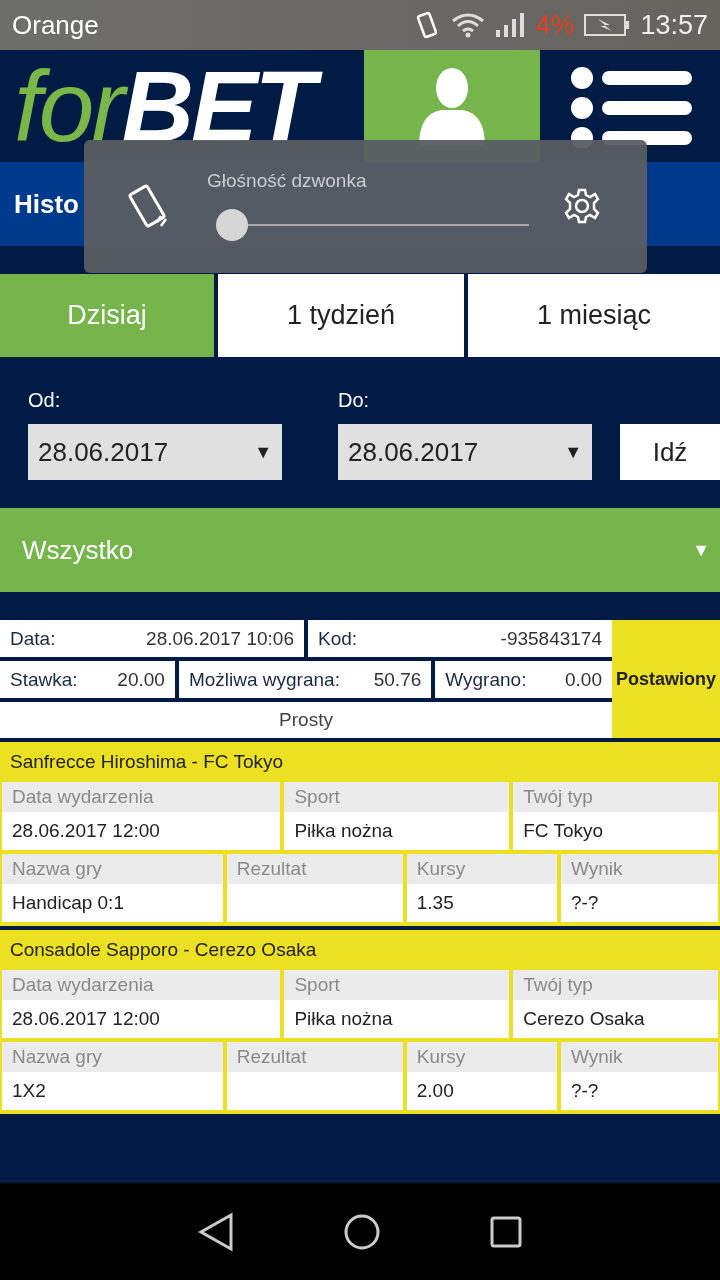 The image size is (720, 1280). Describe the element at coordinates (435, 1091) in the screenshot. I see `field-value: 2.00` at that location.